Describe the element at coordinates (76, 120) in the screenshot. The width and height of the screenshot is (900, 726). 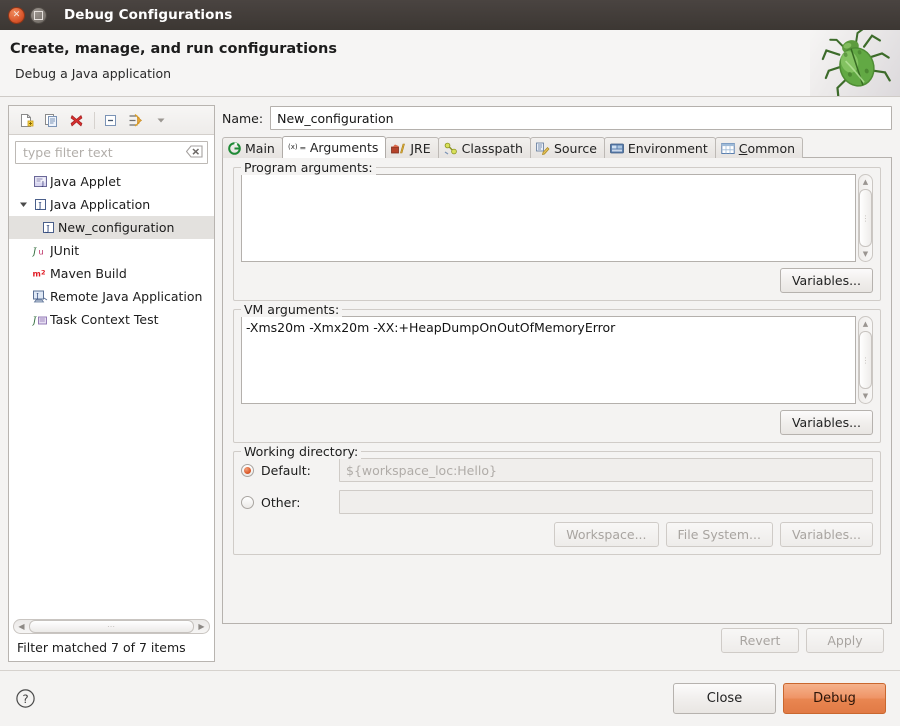
I see `delete-x-icon` at that location.